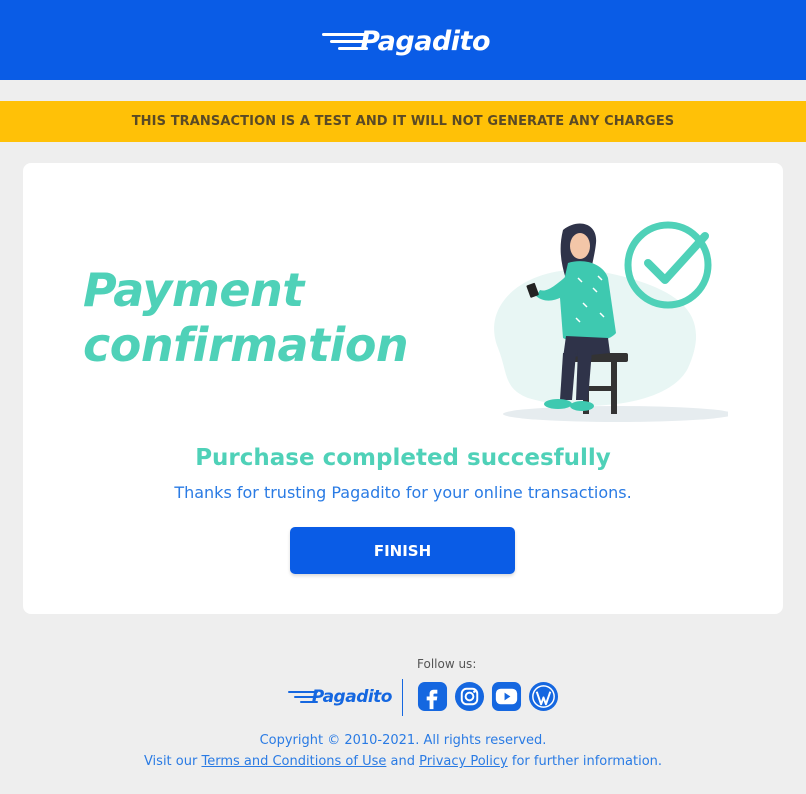 This screenshot has height=794, width=806. Describe the element at coordinates (463, 761) in the screenshot. I see `privacy-policy-link: Privacy Policy` at that location.